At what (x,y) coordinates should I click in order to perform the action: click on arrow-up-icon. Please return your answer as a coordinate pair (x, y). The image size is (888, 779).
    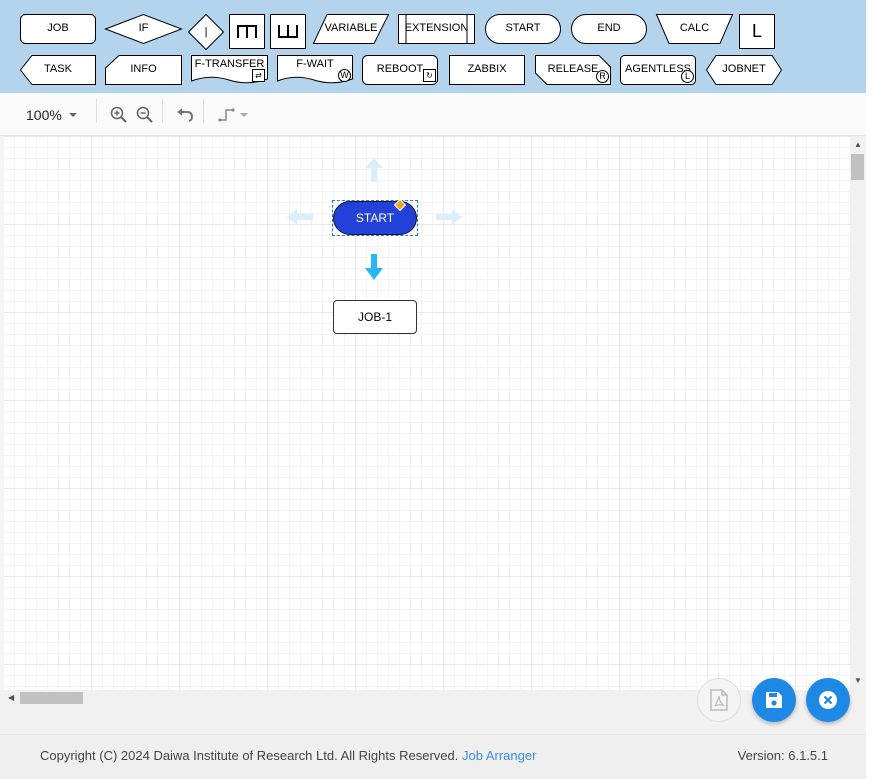
    Looking at the image, I should click on (374, 170).